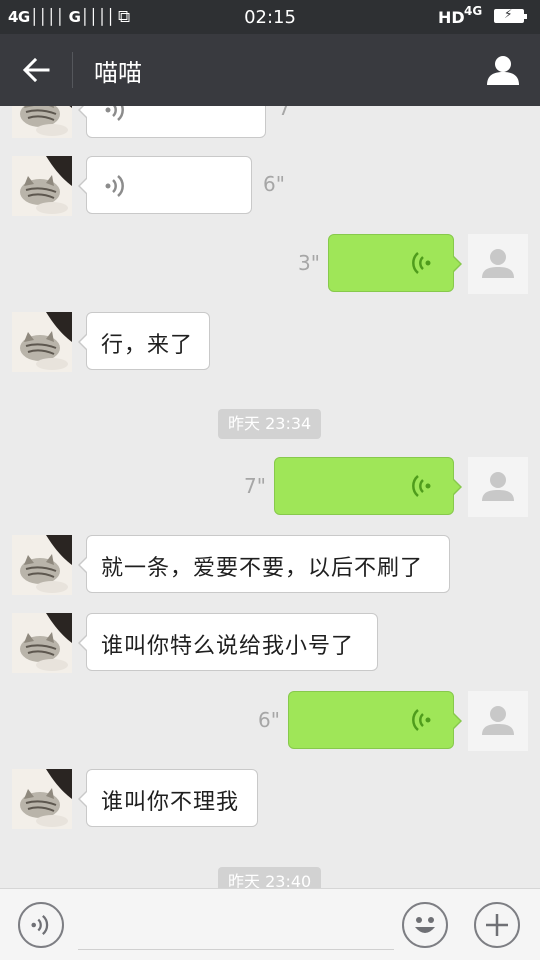  Describe the element at coordinates (270, 877) in the screenshot. I see `timestamp-label: 昨天 23:40` at that location.